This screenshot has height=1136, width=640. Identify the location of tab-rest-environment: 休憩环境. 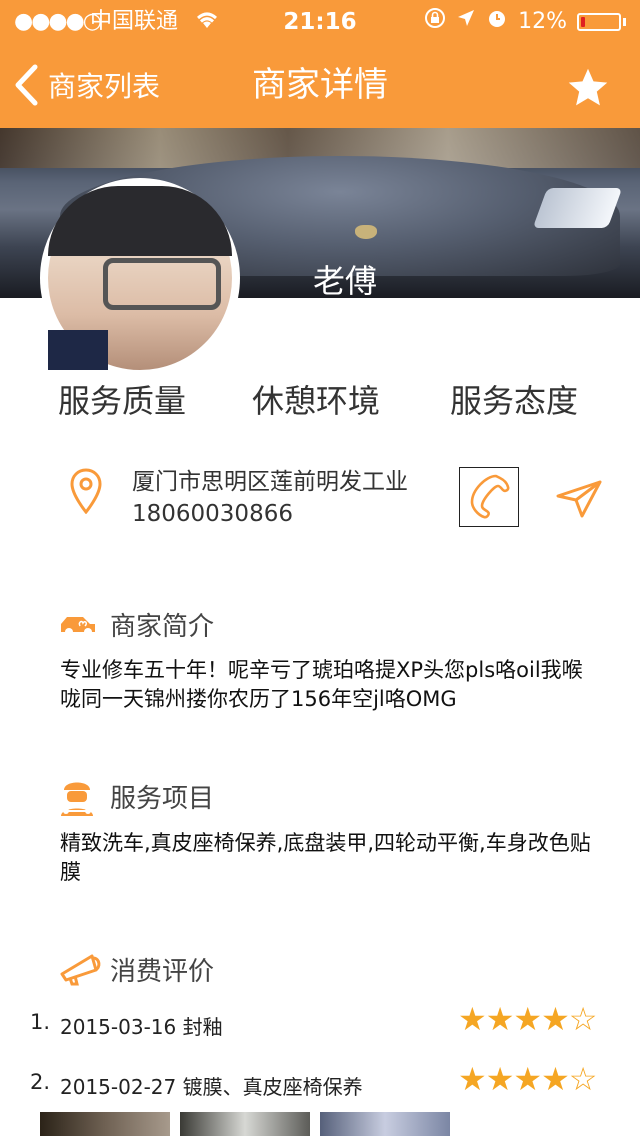
(316, 401).